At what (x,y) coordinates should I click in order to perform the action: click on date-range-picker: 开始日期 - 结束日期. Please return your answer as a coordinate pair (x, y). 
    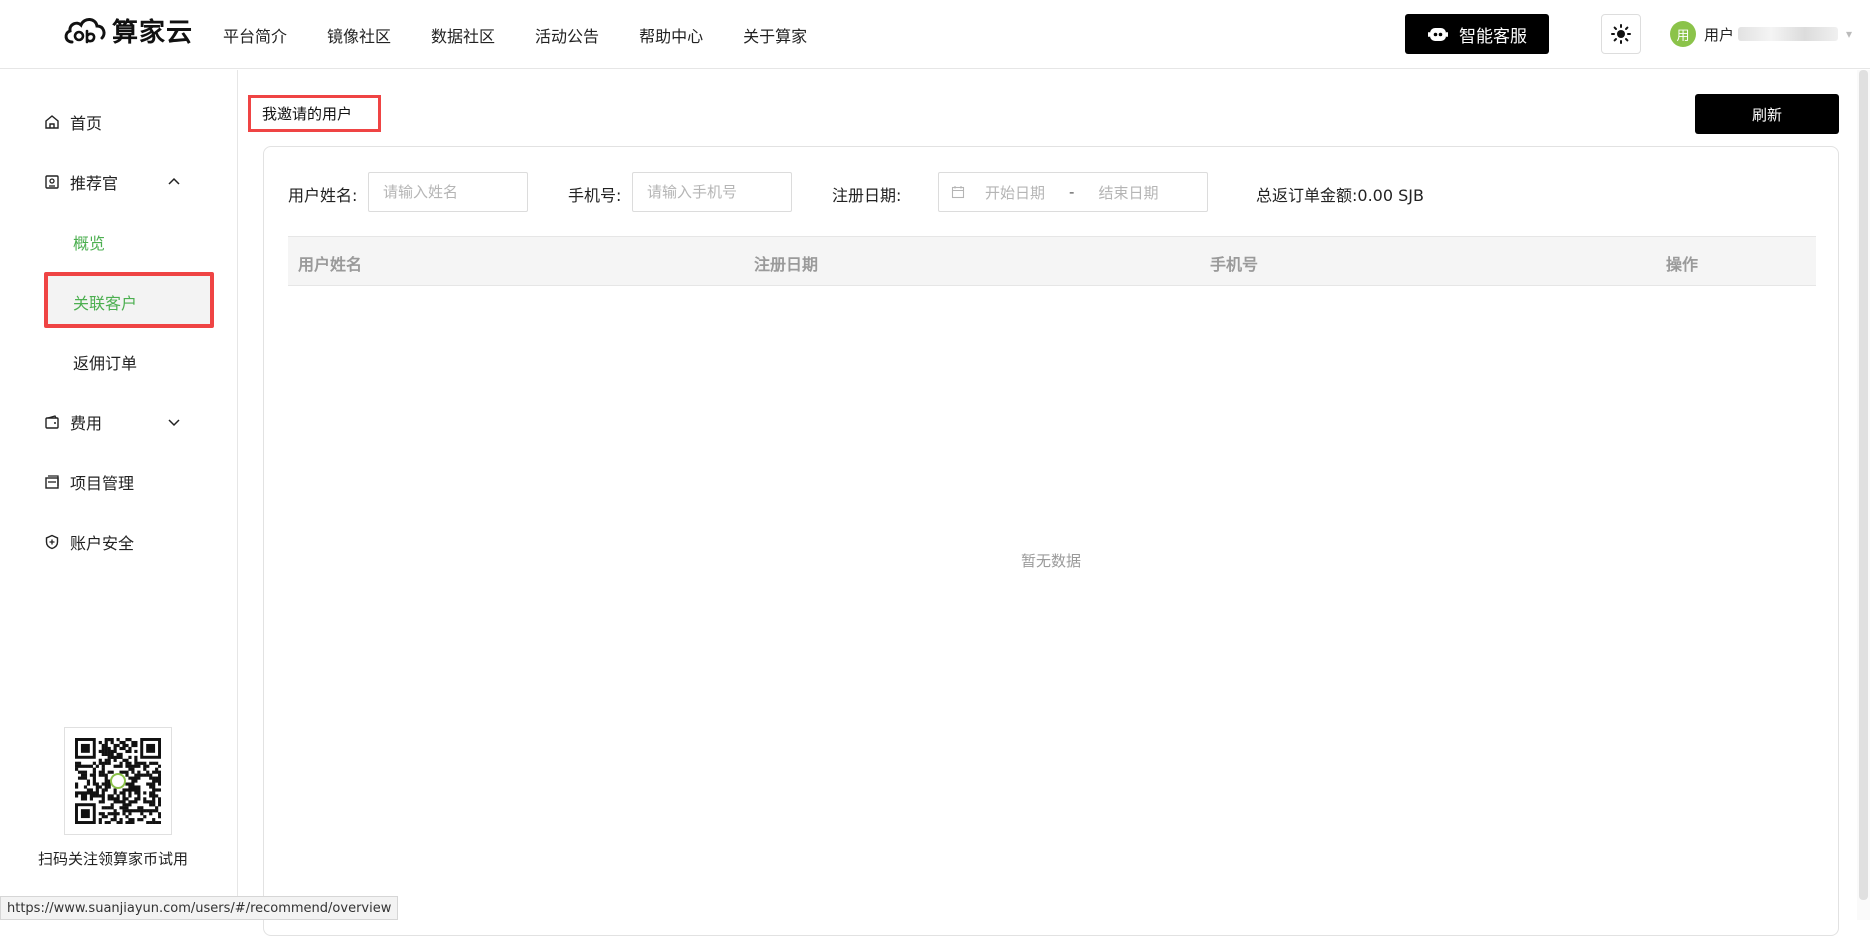
    Looking at the image, I should click on (1073, 192).